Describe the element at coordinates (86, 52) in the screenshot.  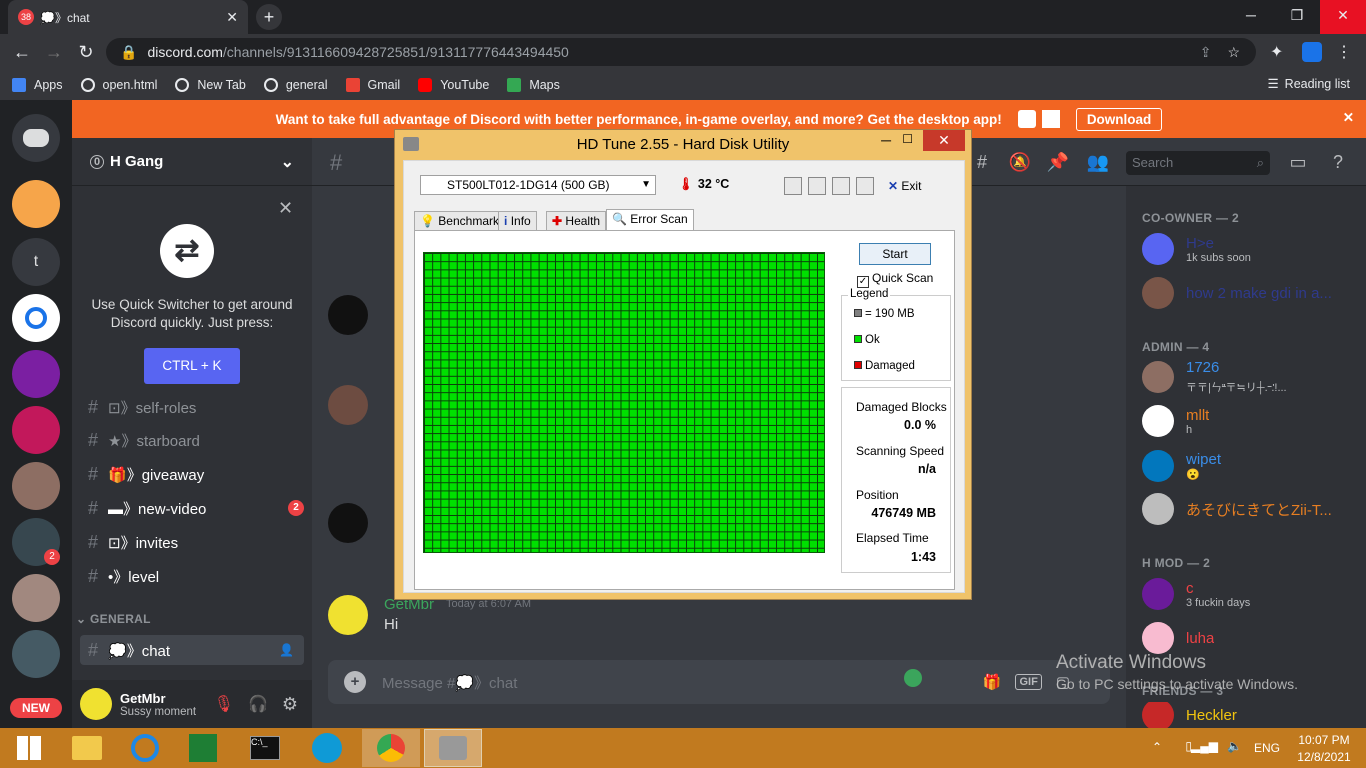
I see `reload-icon: ↻` at that location.